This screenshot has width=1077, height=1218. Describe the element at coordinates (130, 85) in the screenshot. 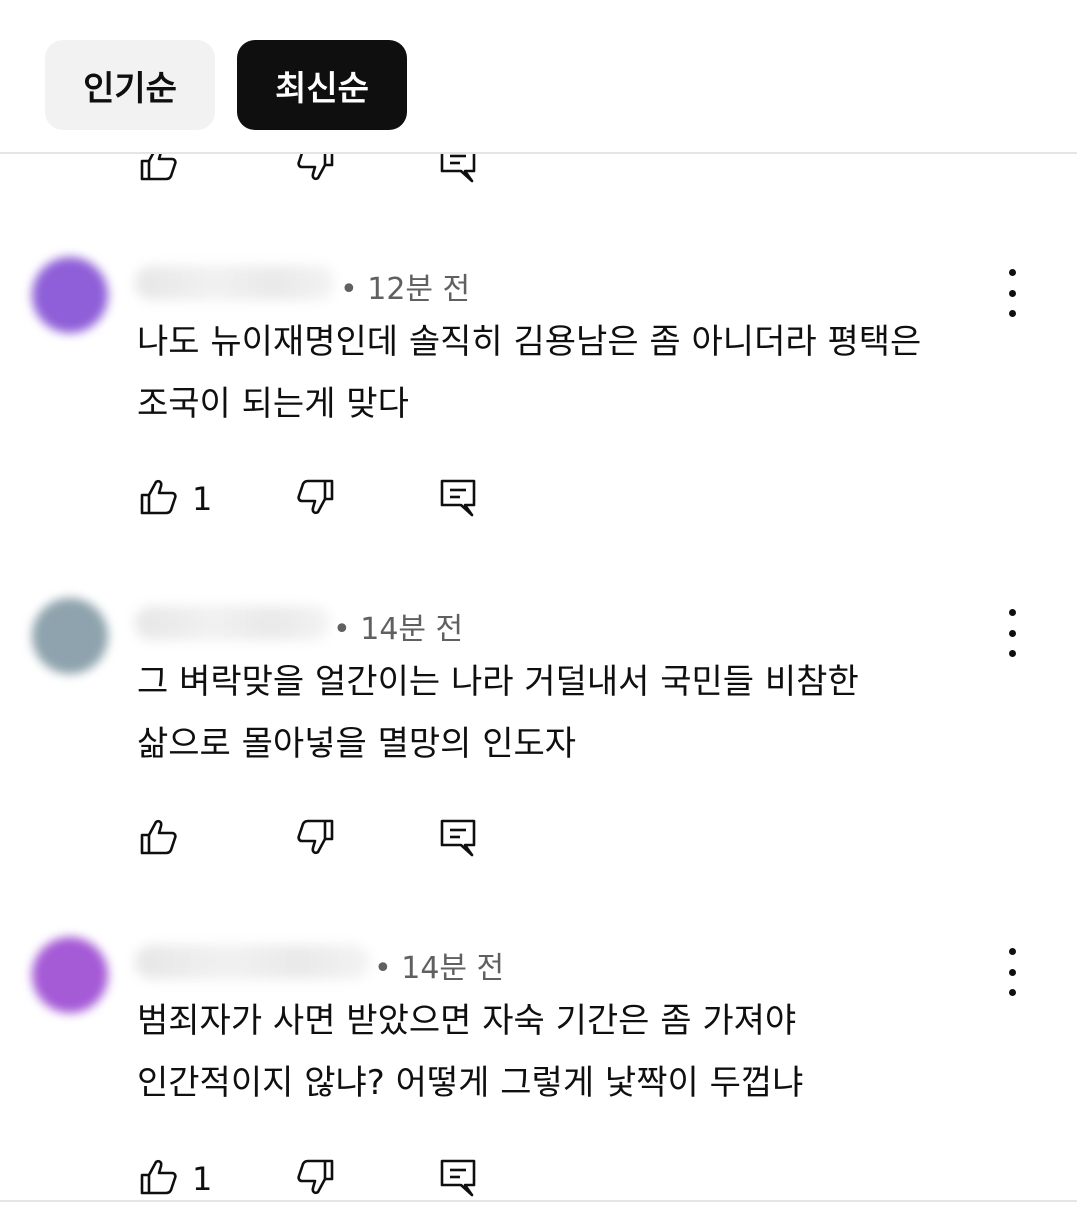

I see `sort-popular-chip: 인기순` at that location.